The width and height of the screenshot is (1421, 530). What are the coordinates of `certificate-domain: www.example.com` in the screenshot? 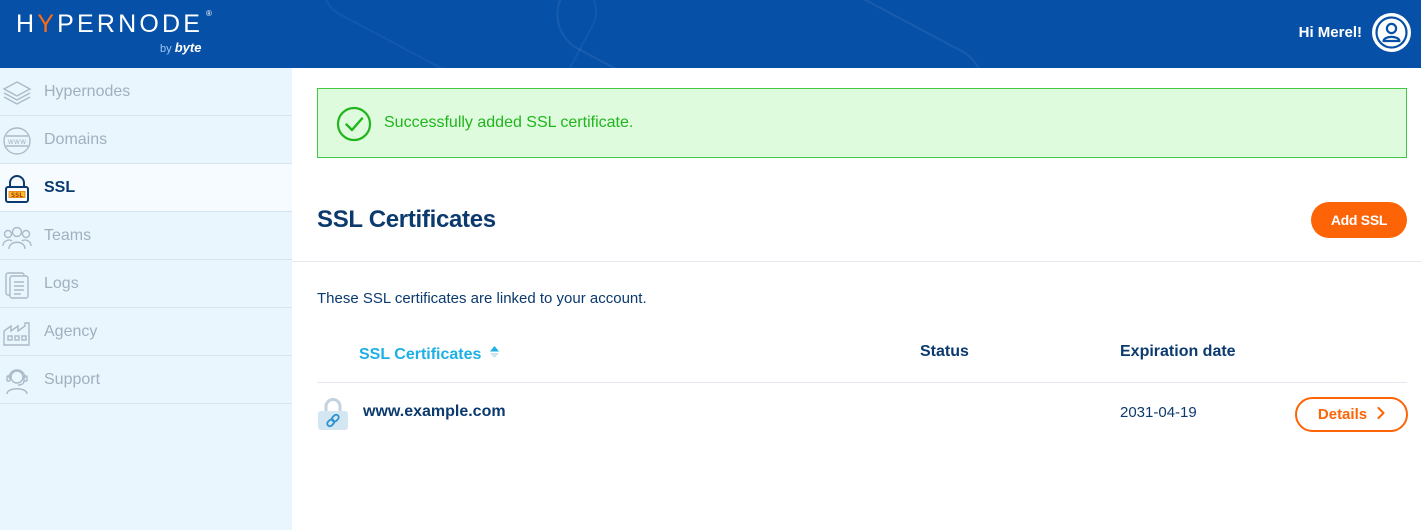 It's located at (434, 412).